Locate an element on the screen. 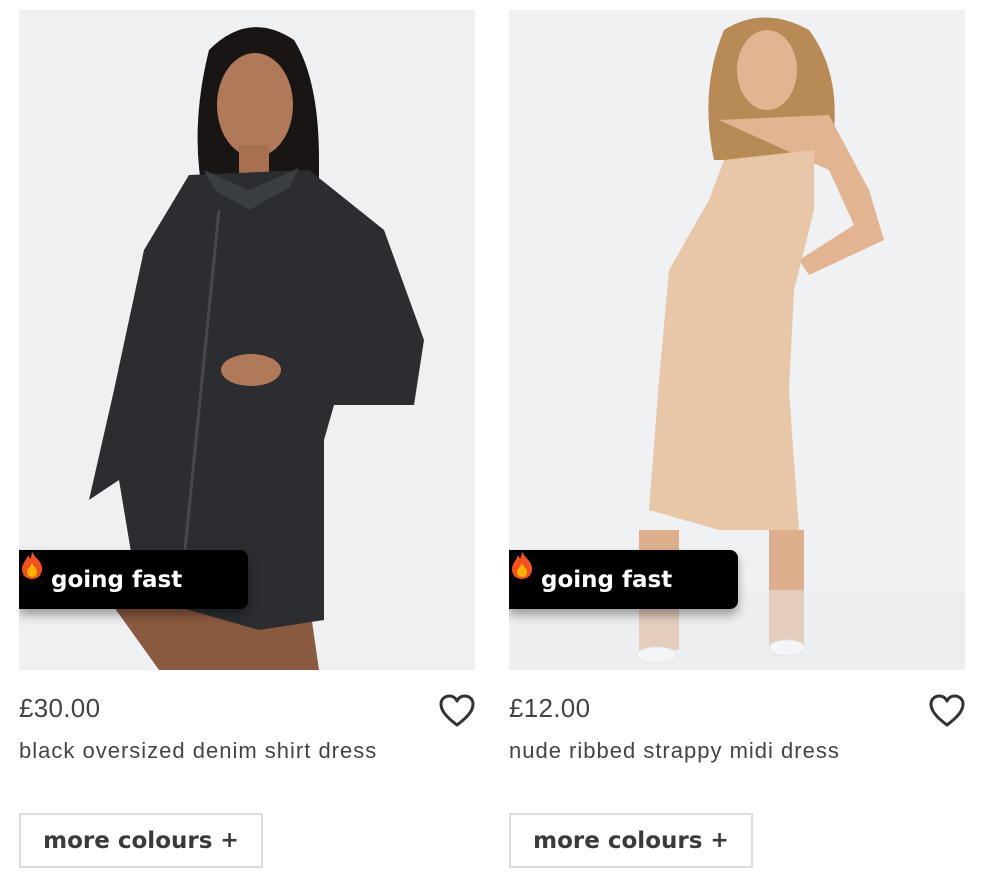  product-title: black oversized denim shirt dress is located at coordinates (198, 751).